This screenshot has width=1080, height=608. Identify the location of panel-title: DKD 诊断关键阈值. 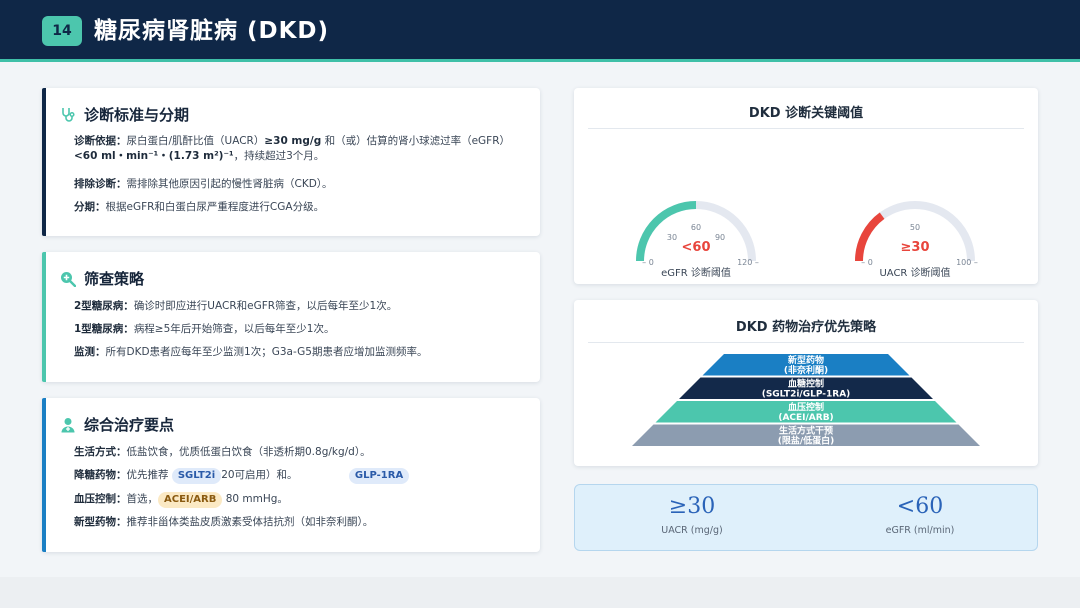
(806, 113).